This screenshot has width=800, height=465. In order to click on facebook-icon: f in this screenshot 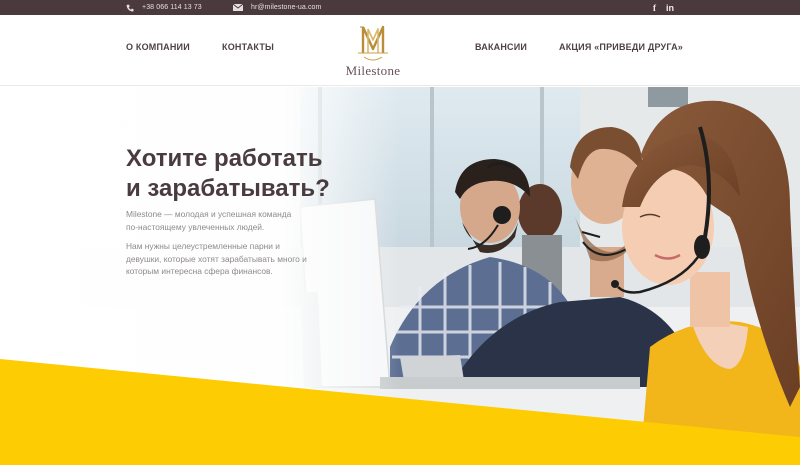, I will do `click(654, 7)`.